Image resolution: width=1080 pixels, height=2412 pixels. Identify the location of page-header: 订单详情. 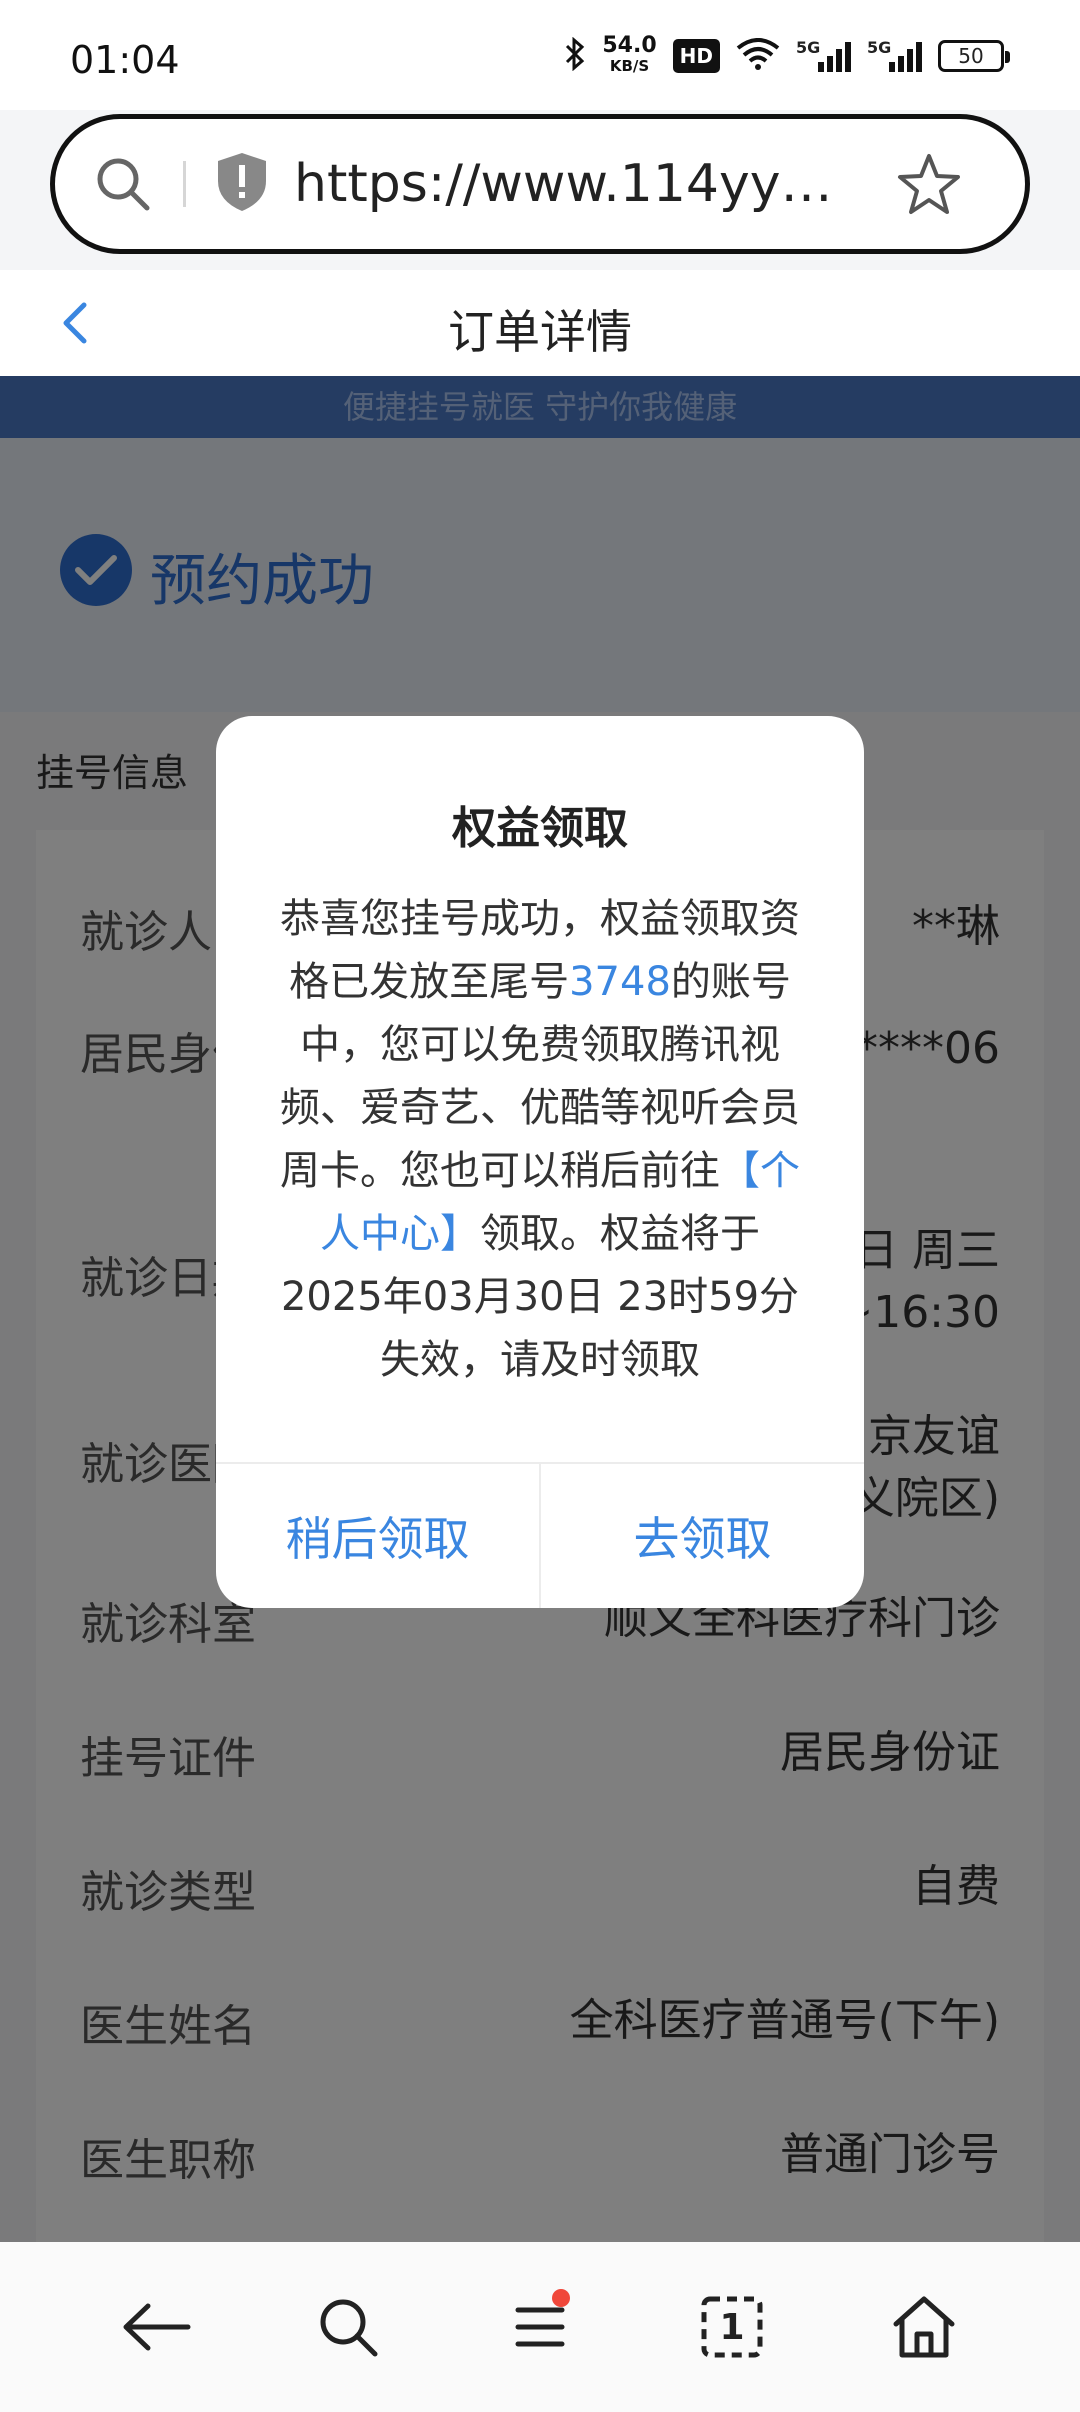
(540, 323).